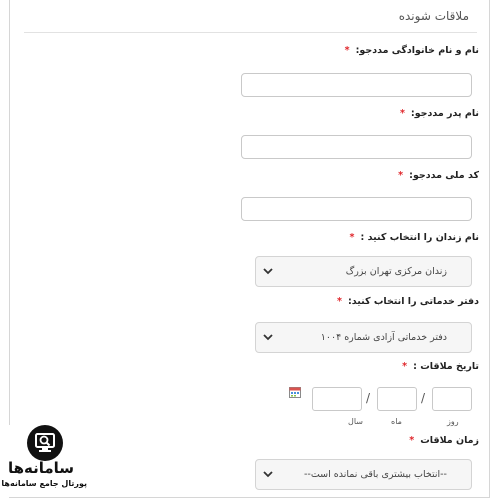 The width and height of the screenshot is (500, 500). I want to click on office-select-value: دفتر خدماتی آزادی شماره ۱۰۰۴, so click(383, 337).